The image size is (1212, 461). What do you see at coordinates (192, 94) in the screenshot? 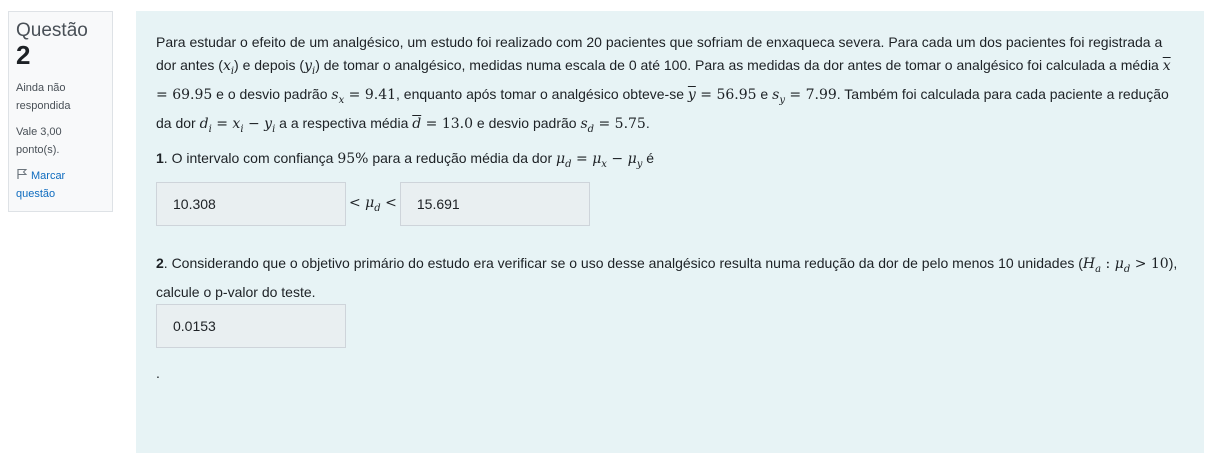
I see `mean-x-value: 69.95` at bounding box center [192, 94].